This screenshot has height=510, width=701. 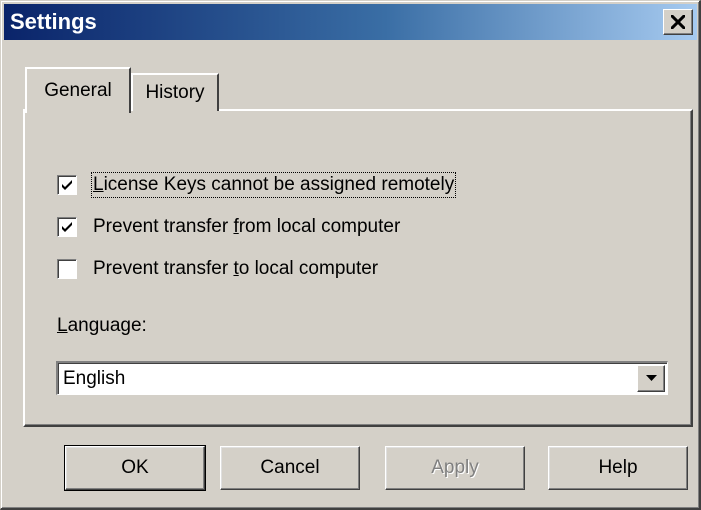 I want to click on option-remote-license-keys: License Keys cannot be assigned remotely, so click(x=257, y=185).